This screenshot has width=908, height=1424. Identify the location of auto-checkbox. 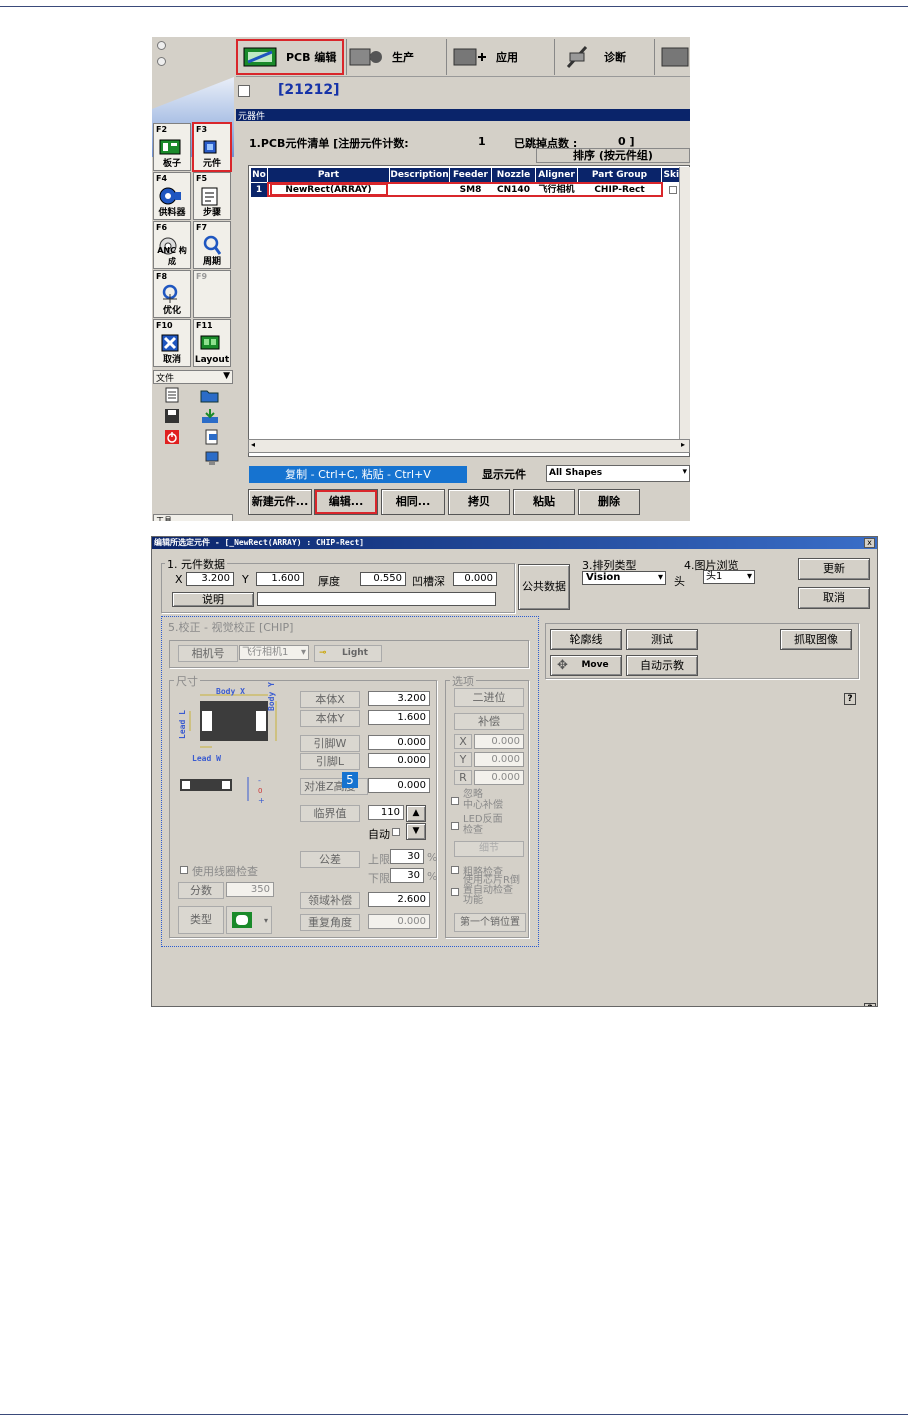
(396, 832).